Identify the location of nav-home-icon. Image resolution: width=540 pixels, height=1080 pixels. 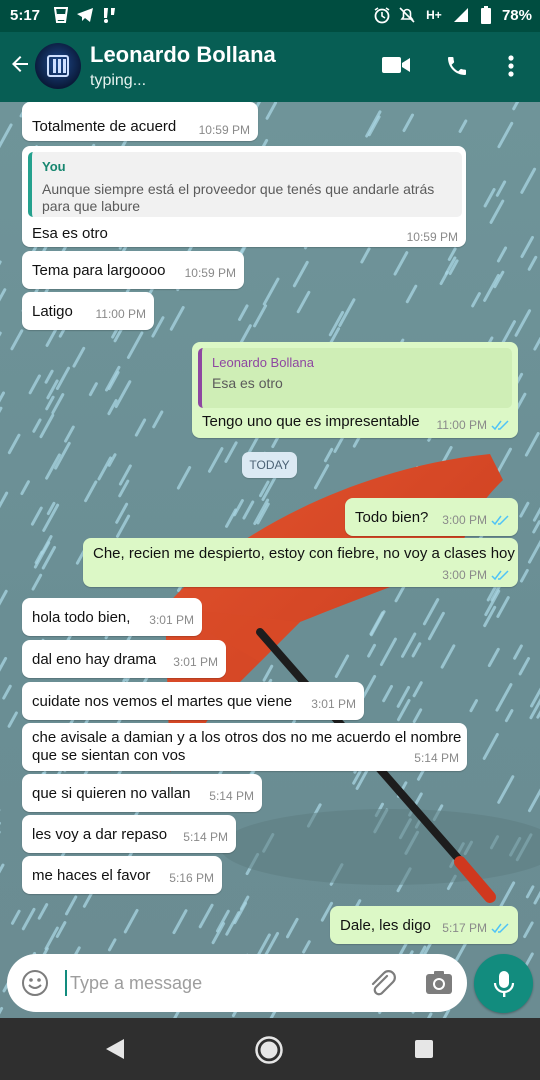
(269, 1052).